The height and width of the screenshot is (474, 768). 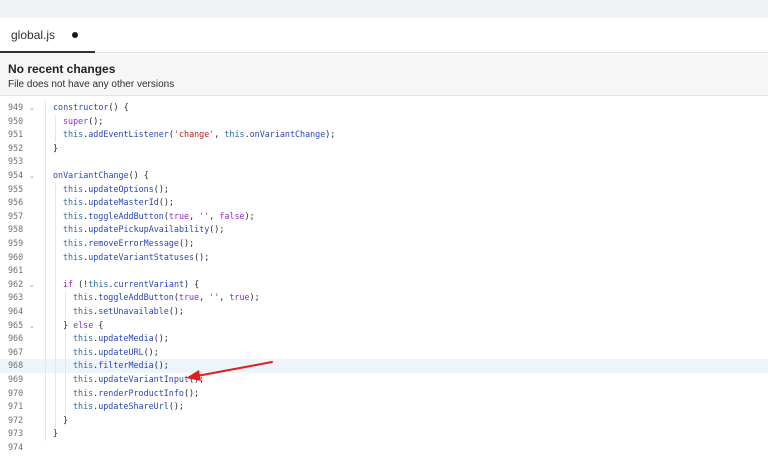 I want to click on code-token: toggleAddButton, so click(x=136, y=297).